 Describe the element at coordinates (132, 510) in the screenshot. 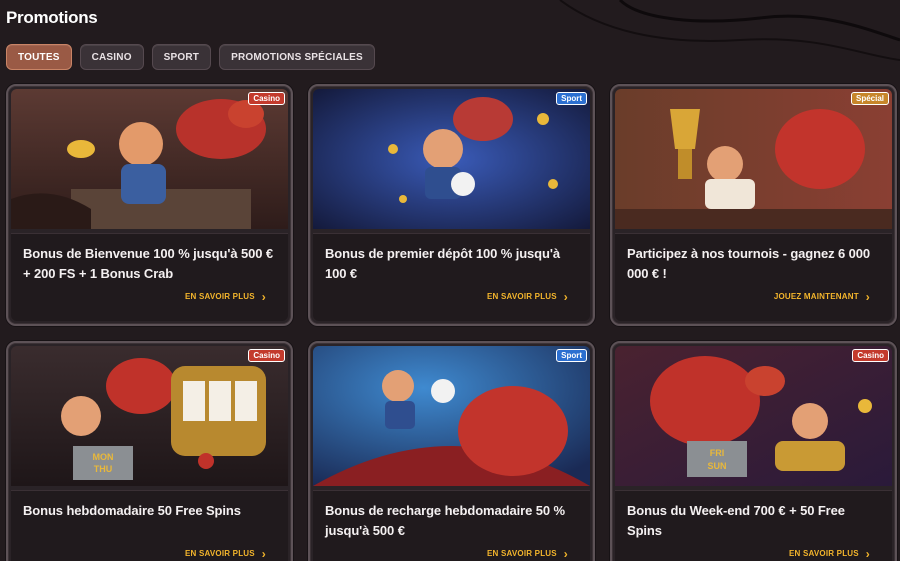

I see `promo-title: Bonus hebdomadaire 50 Free Spins` at that location.